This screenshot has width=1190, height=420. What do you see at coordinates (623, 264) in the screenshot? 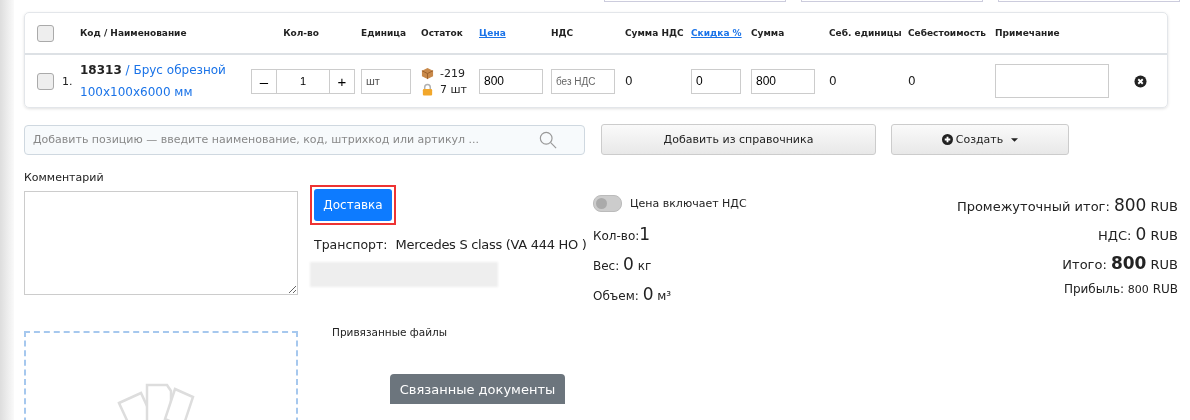
I see `stat-text: Вес: 0 кг` at bounding box center [623, 264].